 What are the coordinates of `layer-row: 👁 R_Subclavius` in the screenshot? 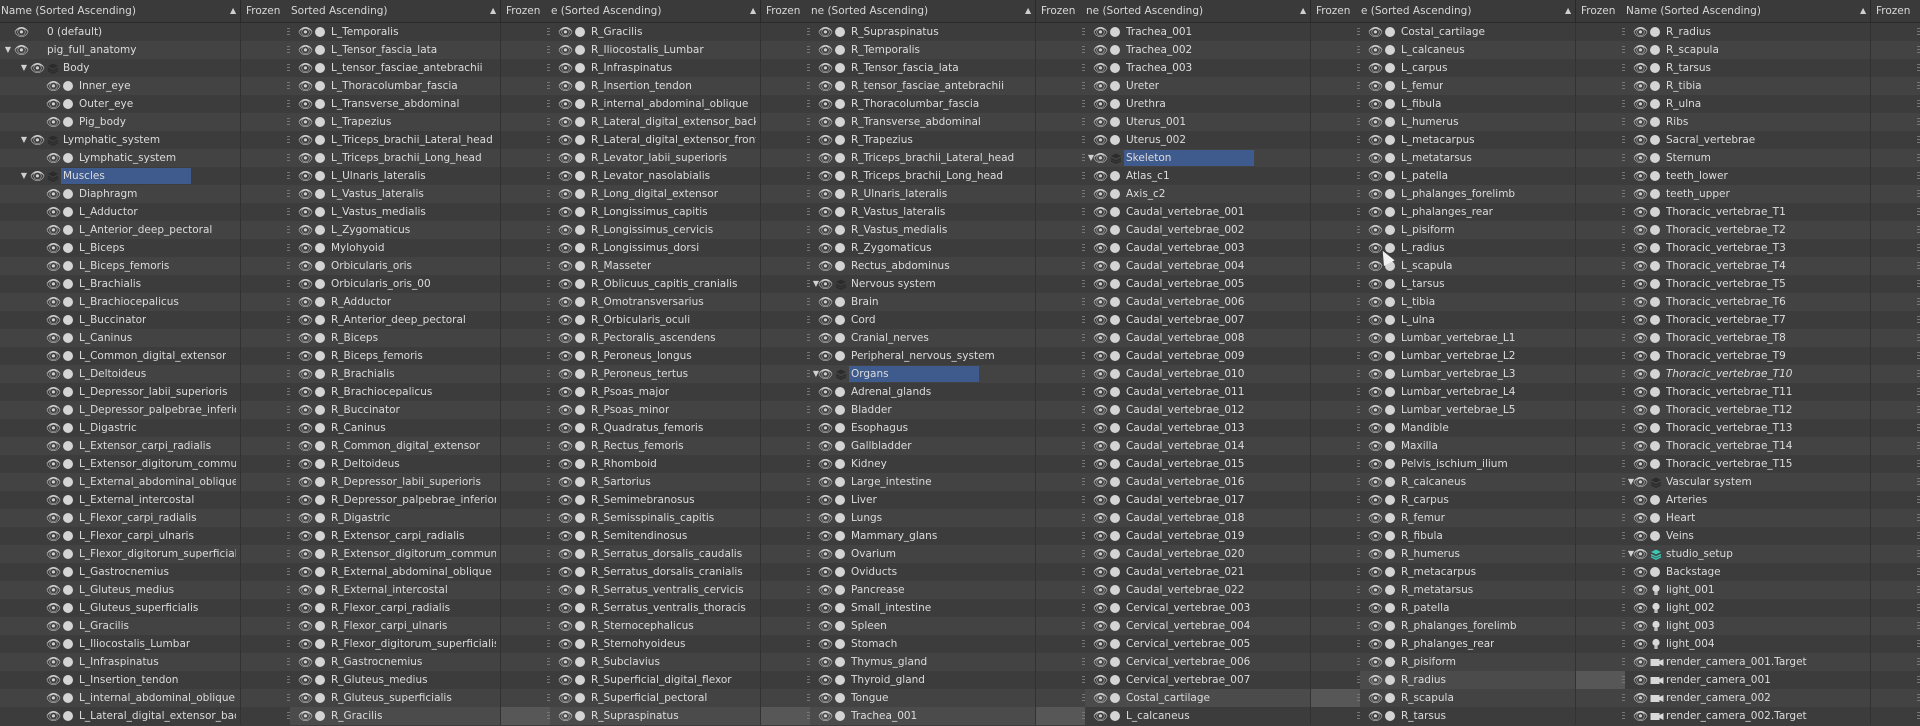 It's located at (680, 662).